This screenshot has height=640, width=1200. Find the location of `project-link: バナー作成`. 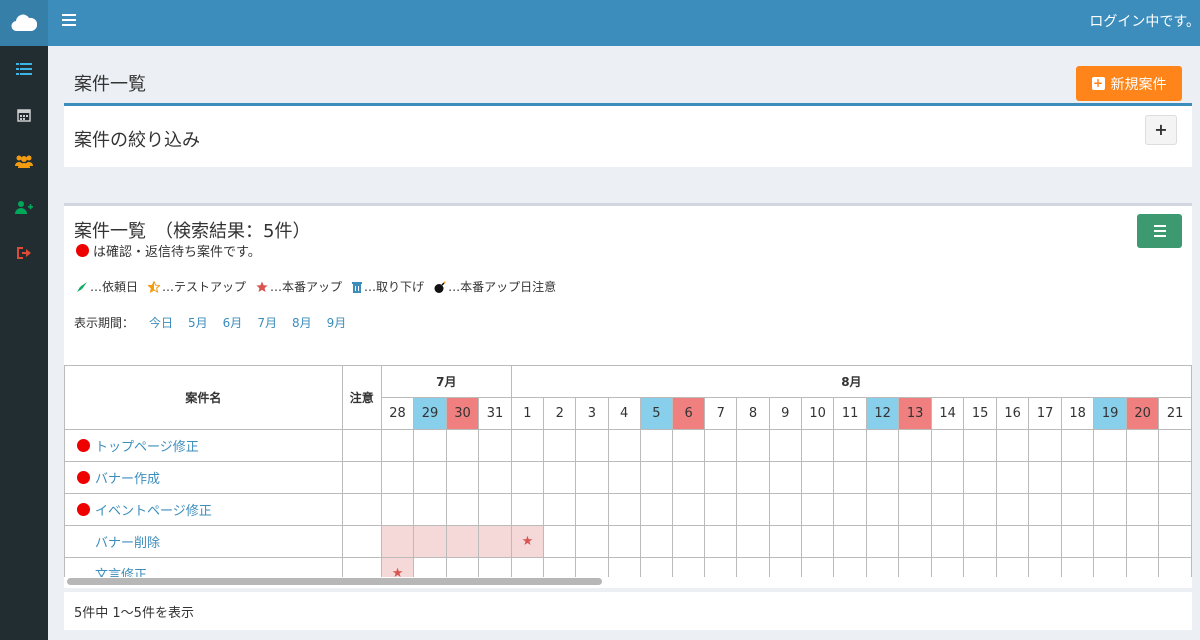

project-link: バナー作成 is located at coordinates (209, 477).